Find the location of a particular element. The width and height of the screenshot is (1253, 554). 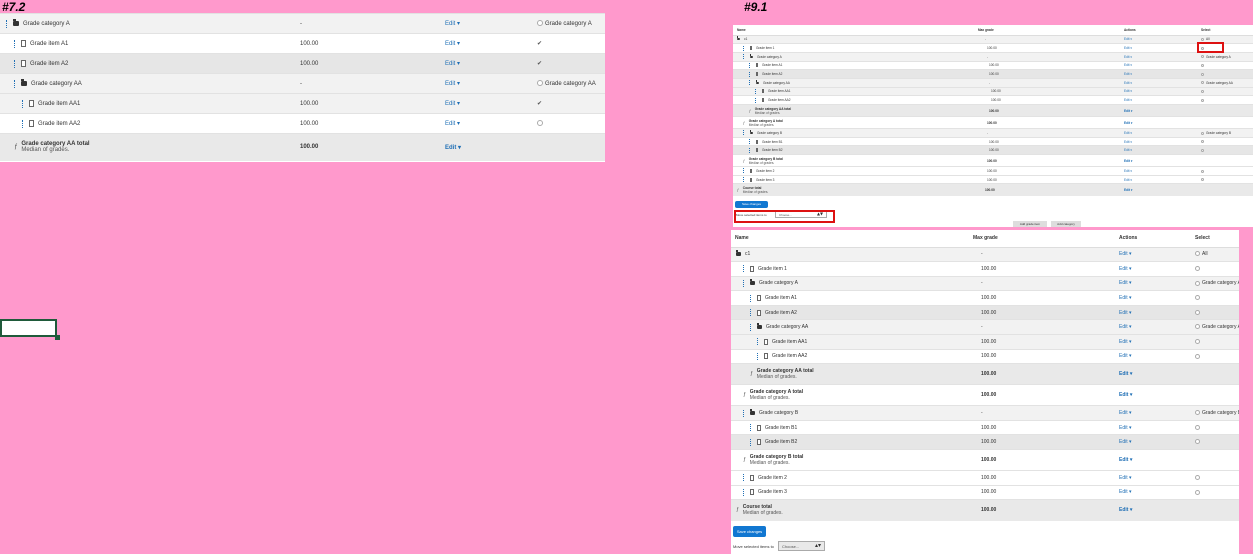

cell-fill-handle is located at coordinates (57, 337).